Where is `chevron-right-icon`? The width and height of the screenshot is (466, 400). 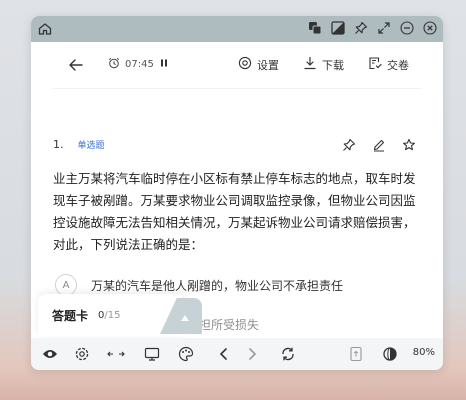 chevron-right-icon is located at coordinates (252, 354).